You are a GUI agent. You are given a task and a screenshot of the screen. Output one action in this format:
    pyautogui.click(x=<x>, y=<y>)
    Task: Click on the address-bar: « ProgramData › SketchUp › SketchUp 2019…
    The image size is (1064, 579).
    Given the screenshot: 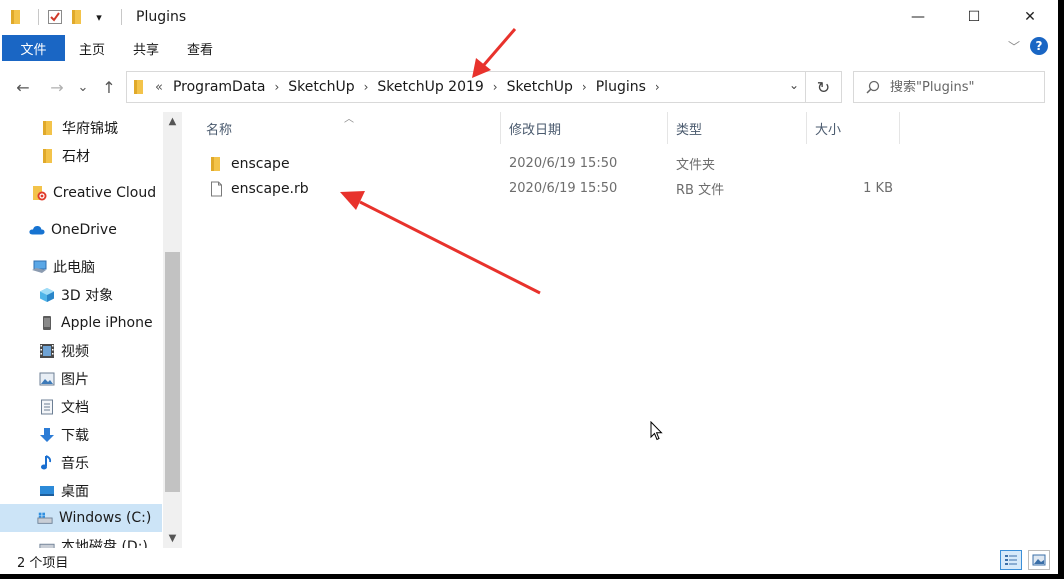 What is the action you would take?
    pyautogui.click(x=466, y=87)
    